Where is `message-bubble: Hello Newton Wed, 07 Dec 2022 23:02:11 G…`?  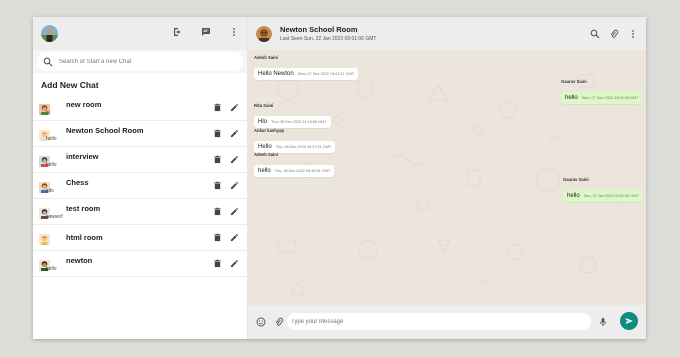 message-bubble: Hello Newton Wed, 07 Dec 2022 23:02:11 G… is located at coordinates (306, 74).